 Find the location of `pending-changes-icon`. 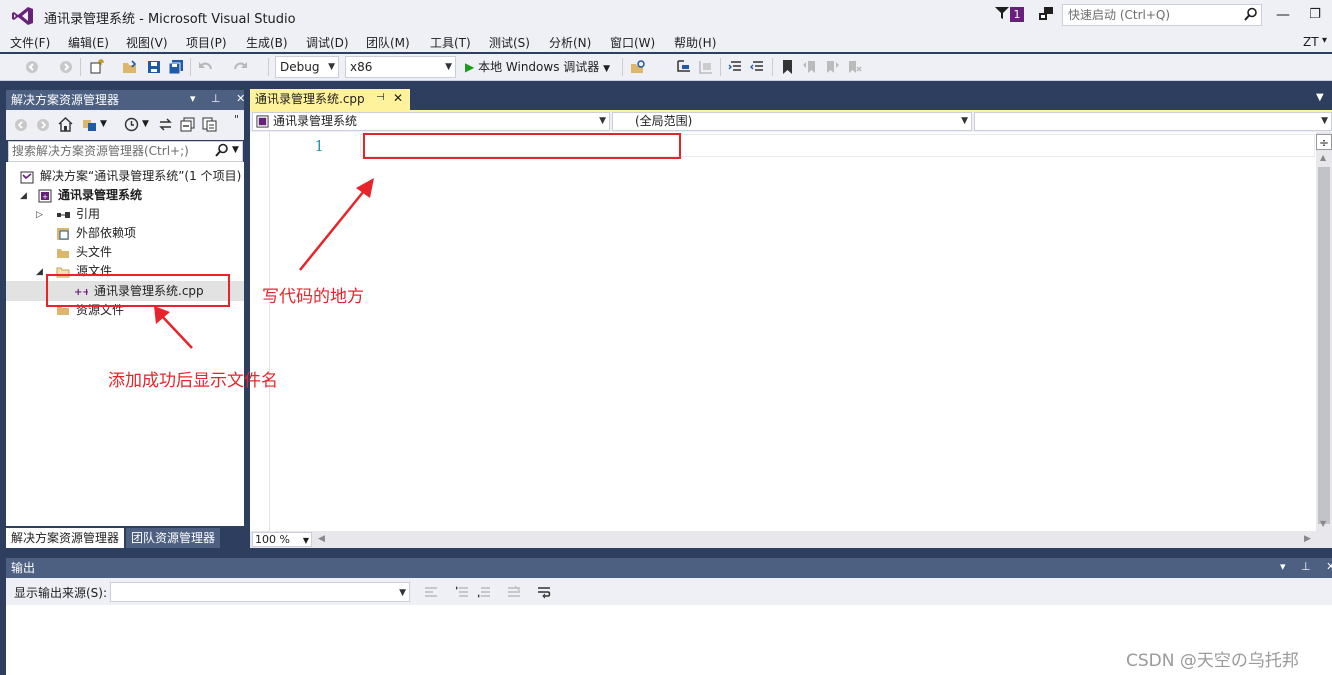

pending-changes-icon is located at coordinates (131, 124).